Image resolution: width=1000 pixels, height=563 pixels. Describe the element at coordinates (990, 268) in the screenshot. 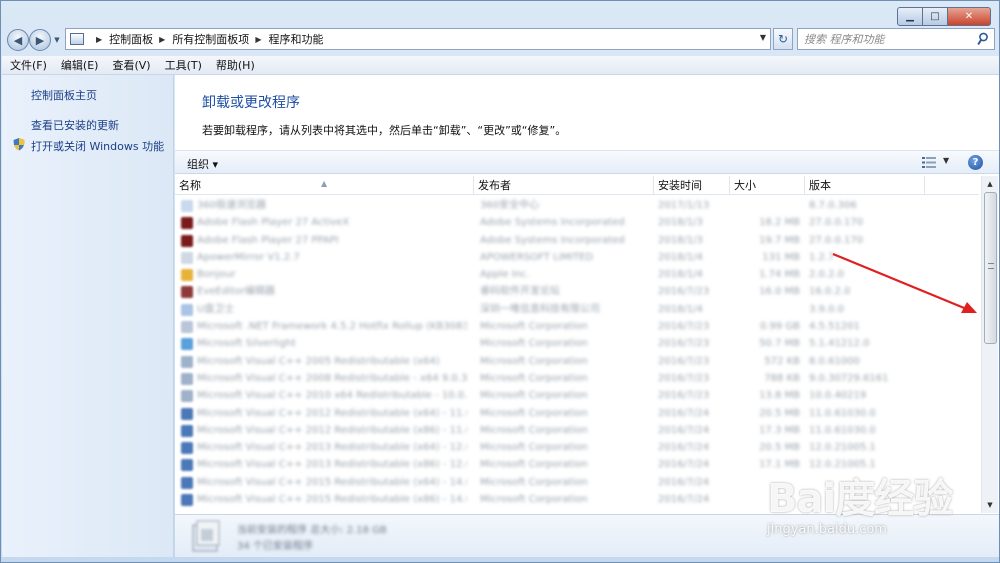

I see `scrollbar-thumb` at that location.